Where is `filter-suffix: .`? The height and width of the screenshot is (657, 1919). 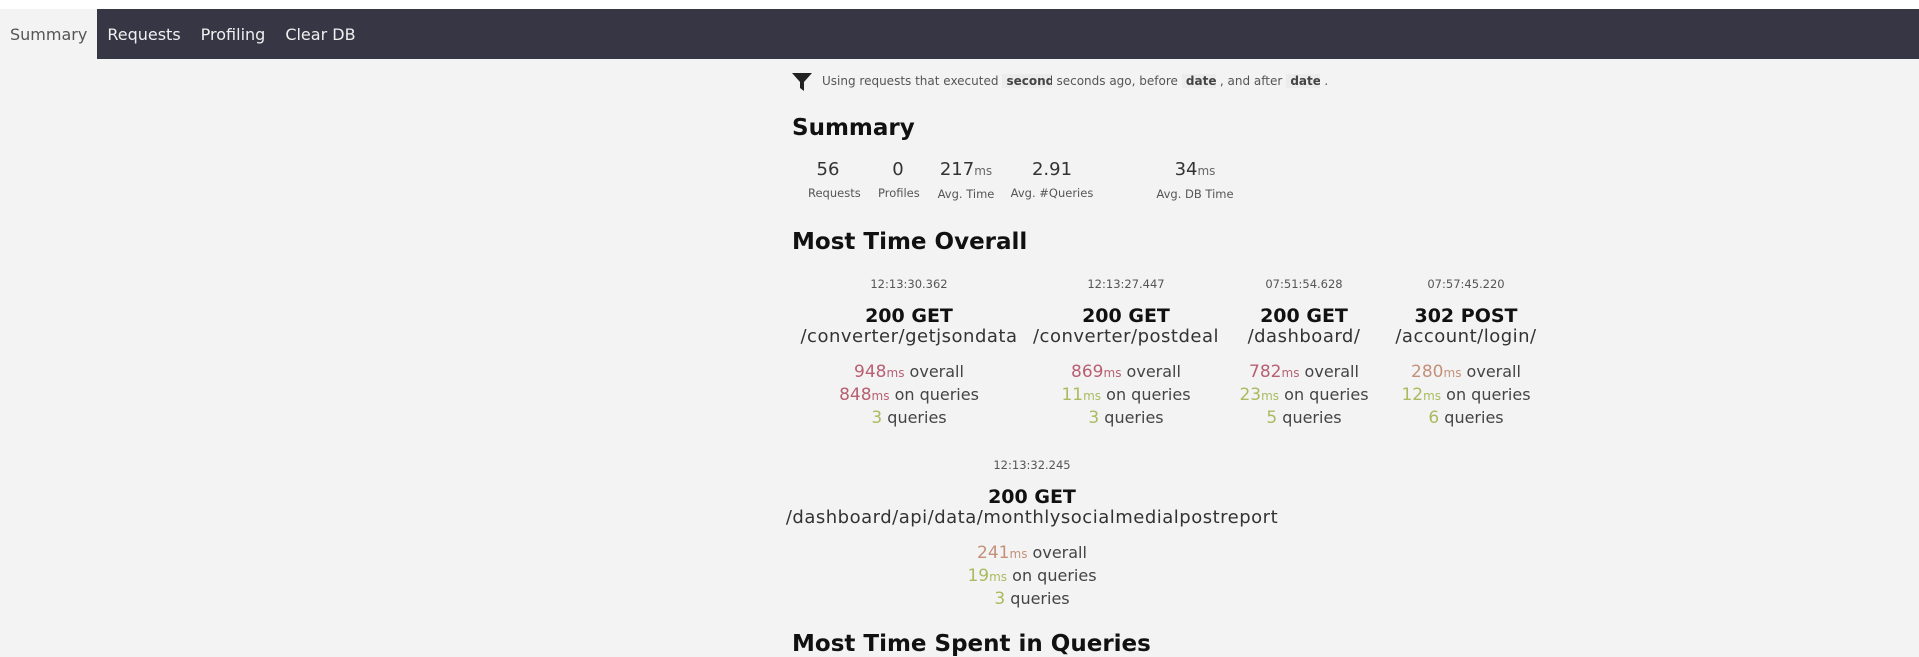 filter-suffix: . is located at coordinates (1326, 81).